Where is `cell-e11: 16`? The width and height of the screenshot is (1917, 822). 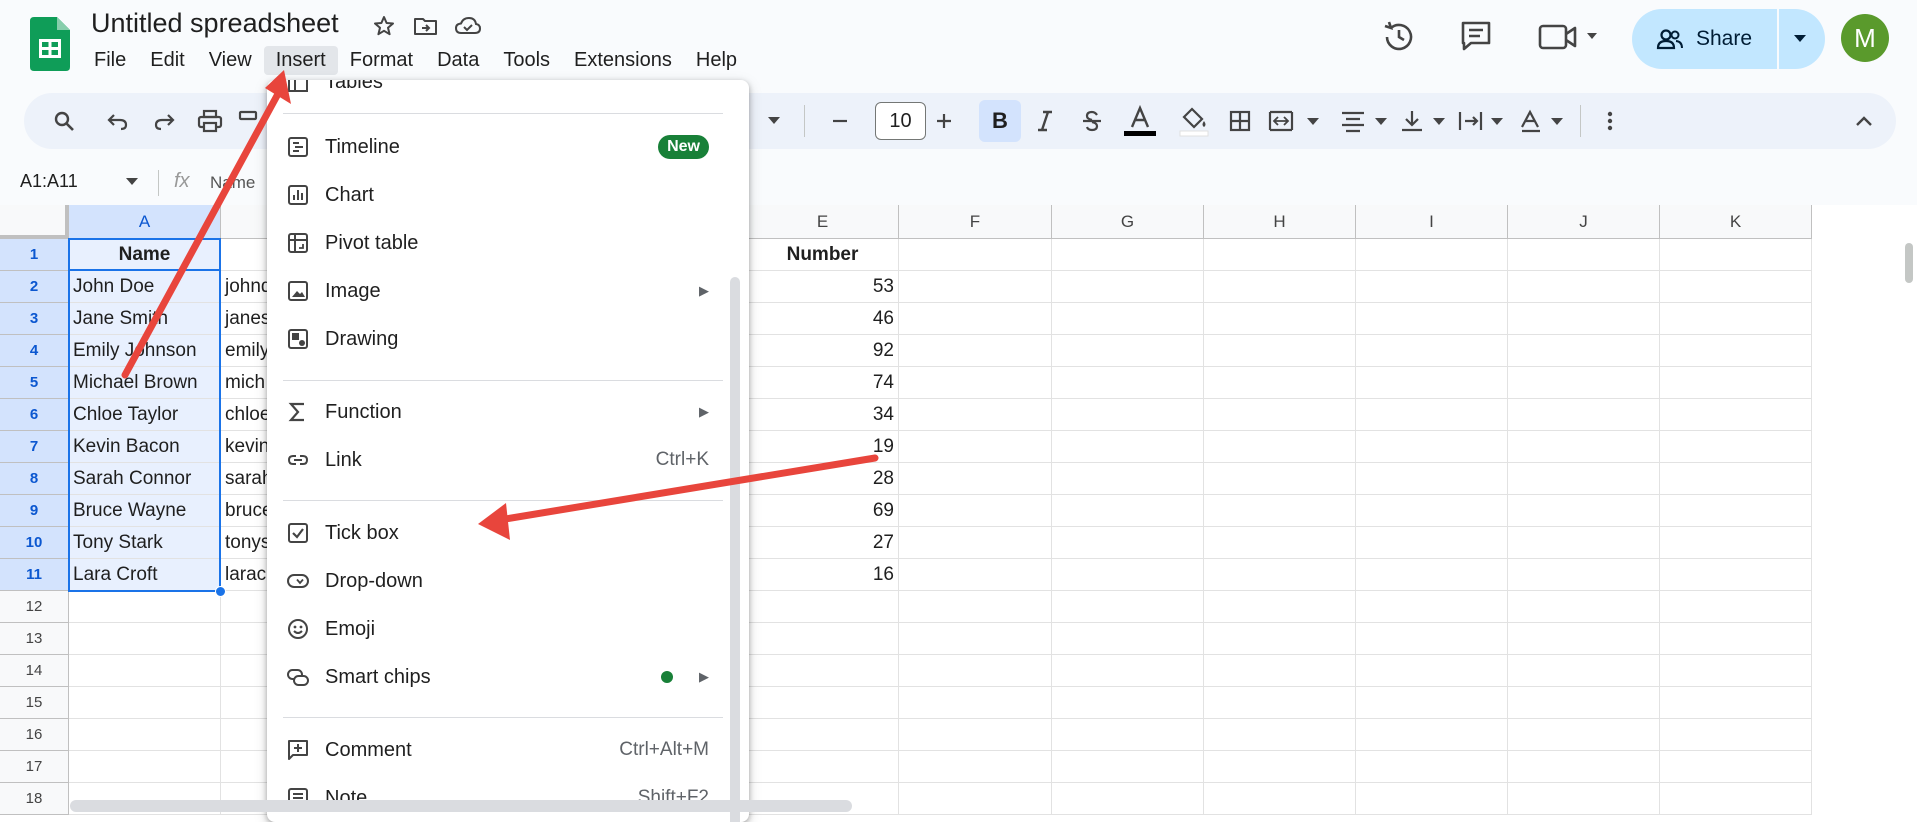
cell-e11: 16 is located at coordinates (823, 575).